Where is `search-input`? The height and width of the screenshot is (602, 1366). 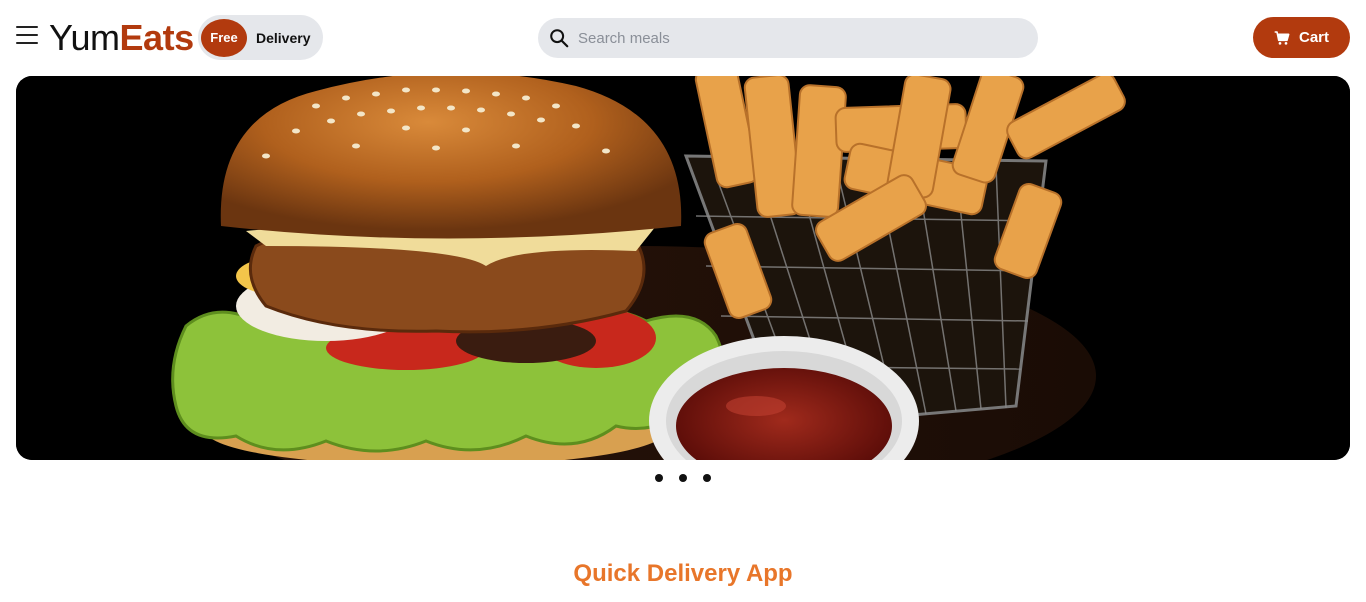
search-input is located at coordinates (788, 38).